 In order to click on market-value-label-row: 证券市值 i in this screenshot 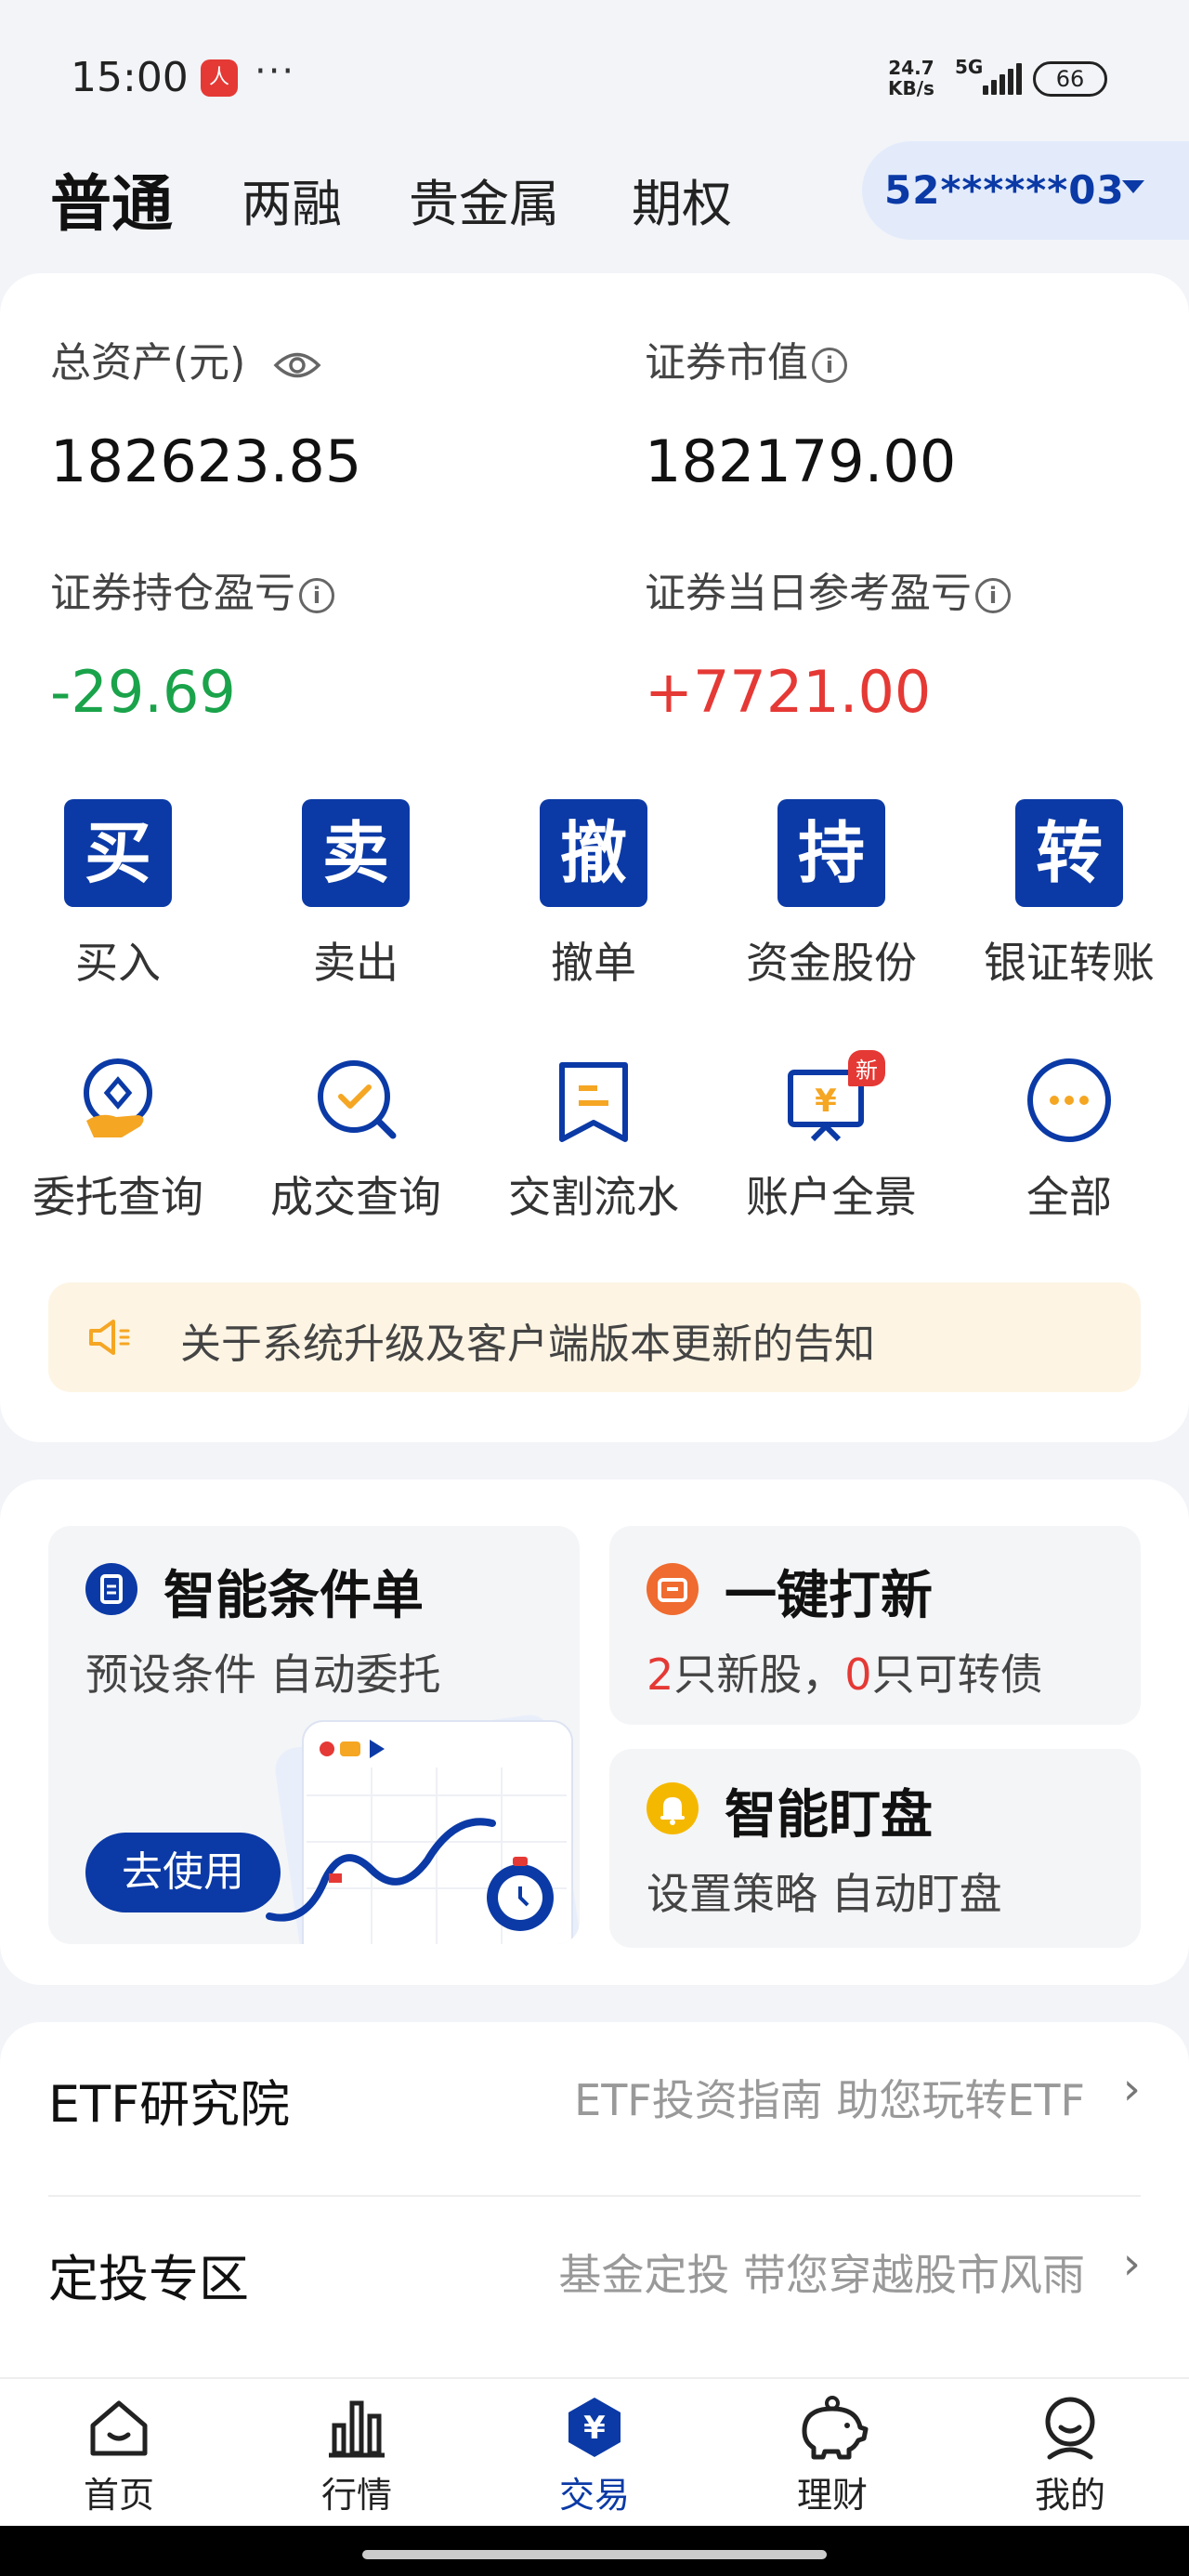, I will do `click(746, 358)`.